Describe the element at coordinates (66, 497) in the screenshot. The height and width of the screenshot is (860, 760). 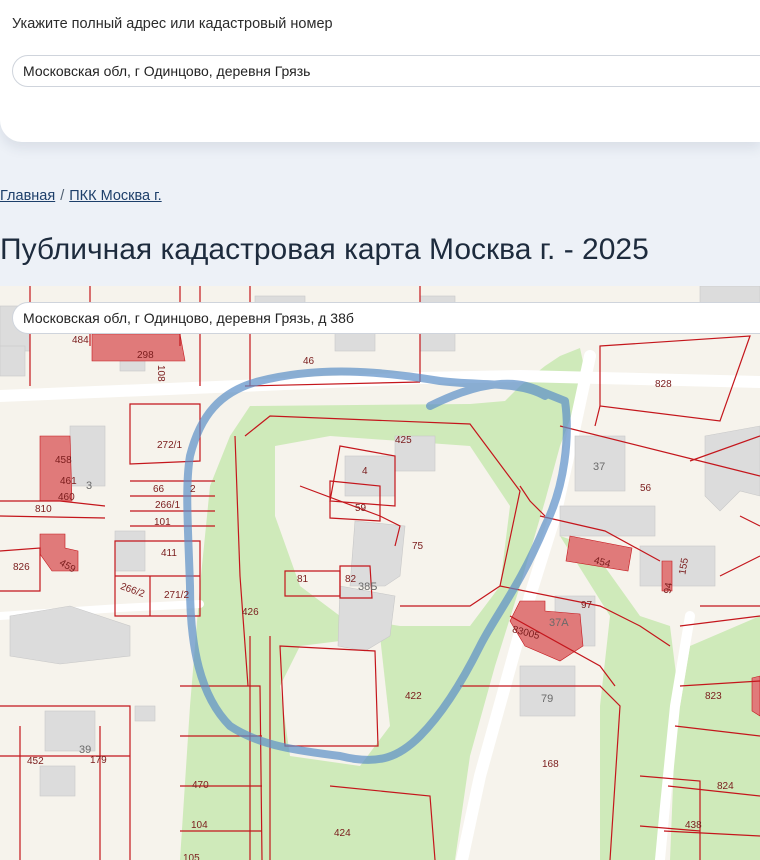
I see `parcel-label: 460` at that location.